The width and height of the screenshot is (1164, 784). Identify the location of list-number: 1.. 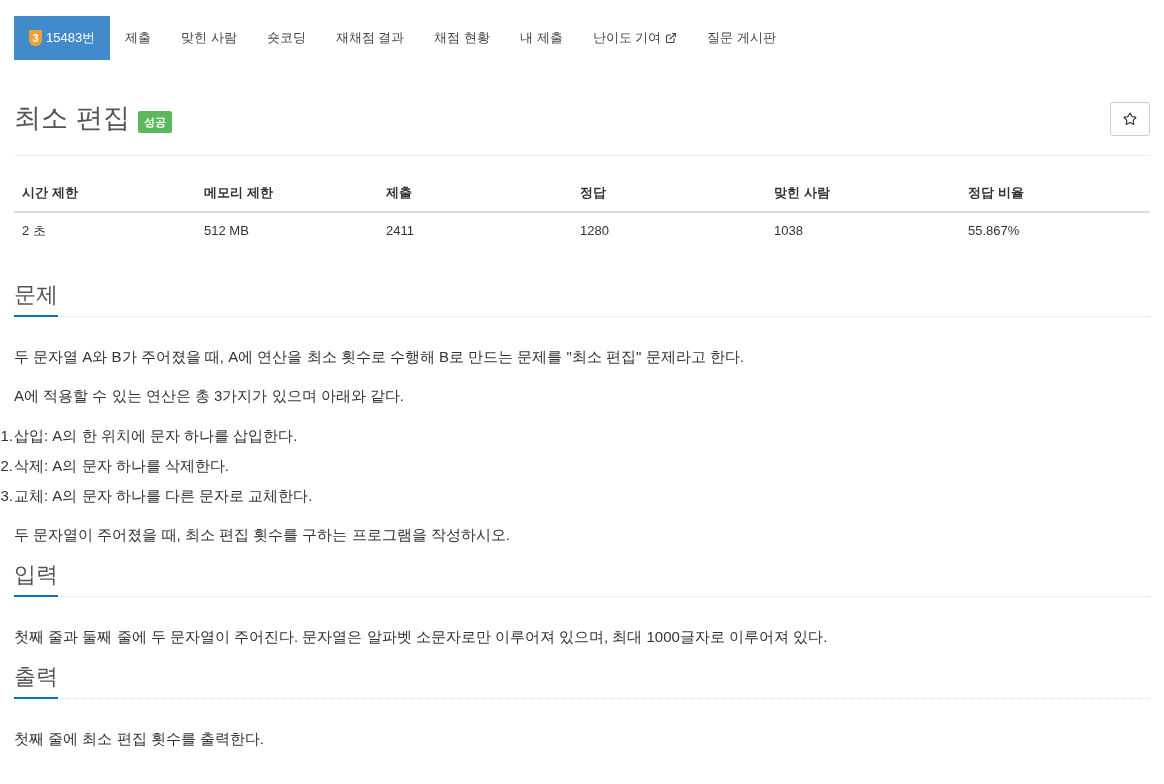
(6, 436).